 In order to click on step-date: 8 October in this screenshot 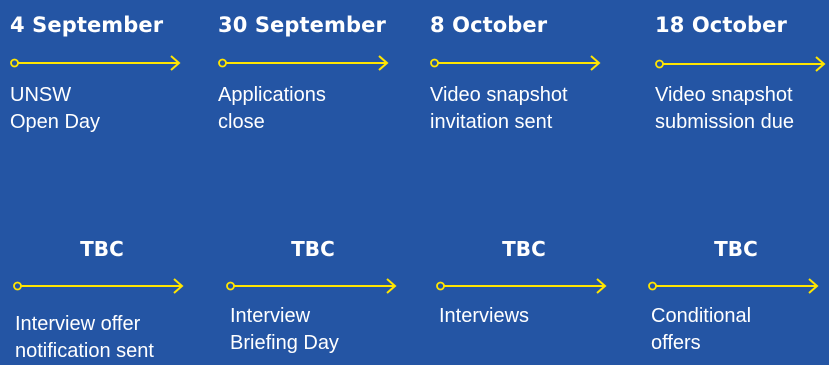, I will do `click(489, 25)`.